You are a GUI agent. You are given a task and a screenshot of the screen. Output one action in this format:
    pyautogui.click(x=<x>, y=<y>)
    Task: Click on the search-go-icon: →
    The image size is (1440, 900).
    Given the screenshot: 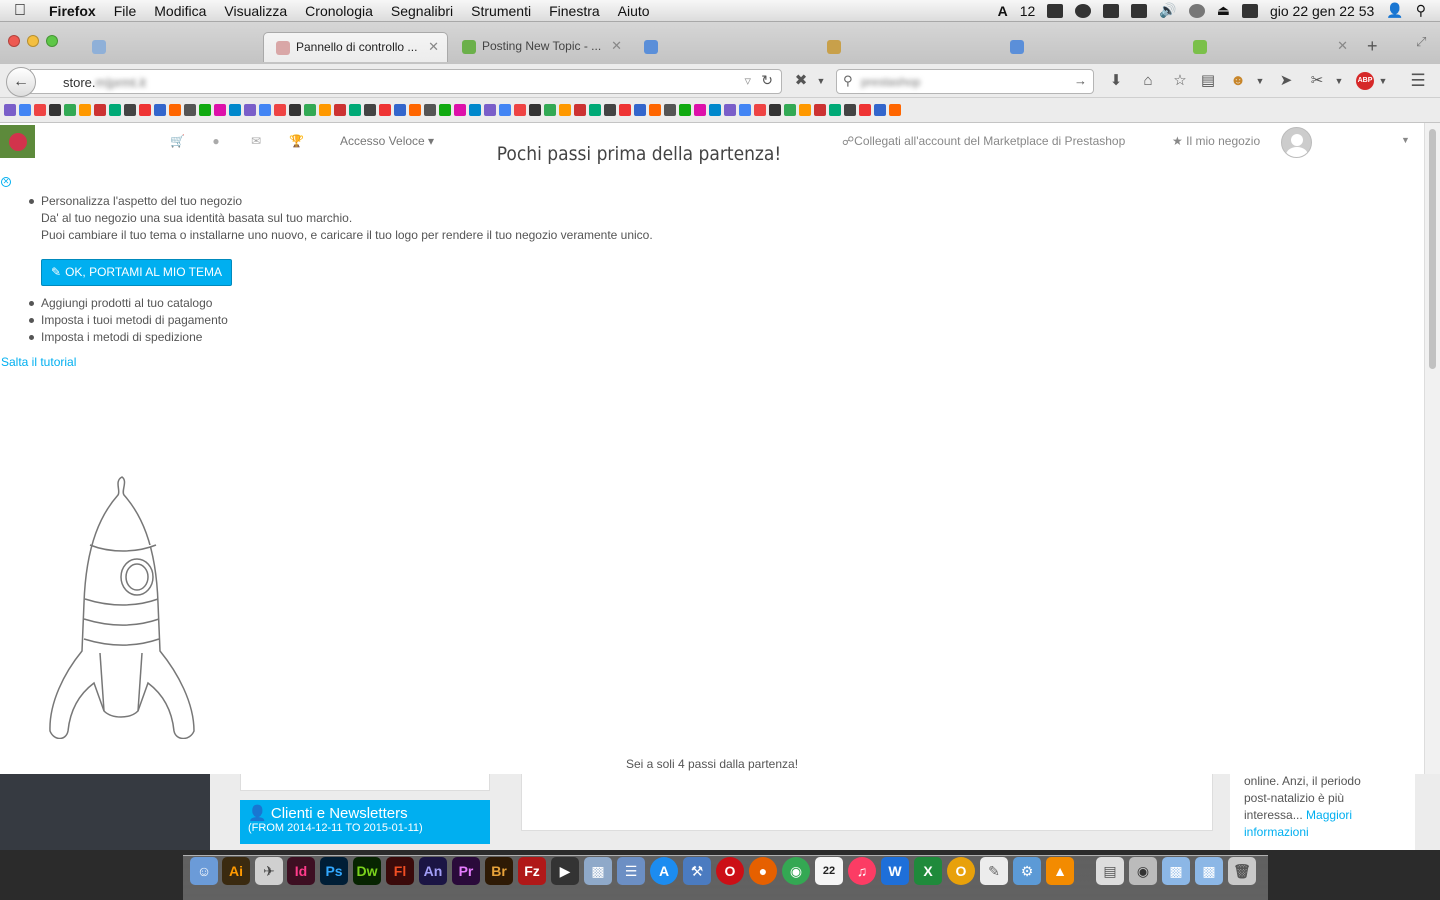 What is the action you would take?
    pyautogui.click(x=1080, y=80)
    